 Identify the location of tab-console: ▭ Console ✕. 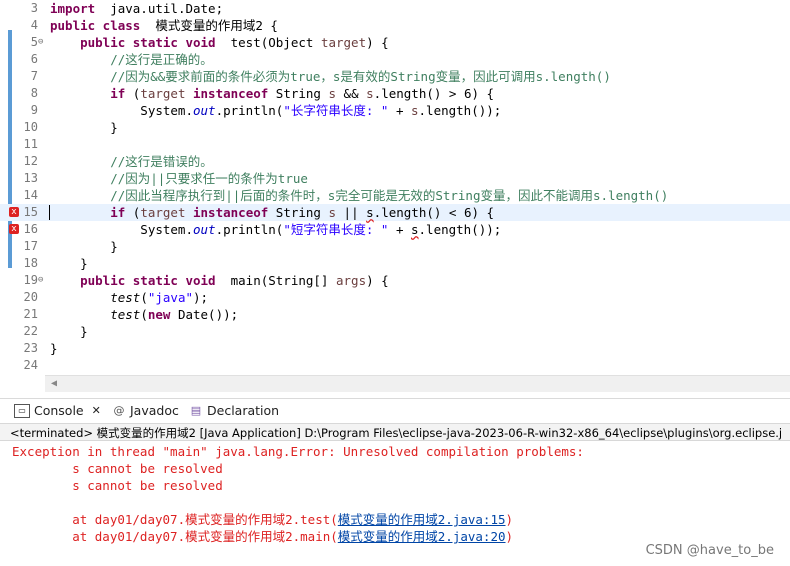
(57, 412).